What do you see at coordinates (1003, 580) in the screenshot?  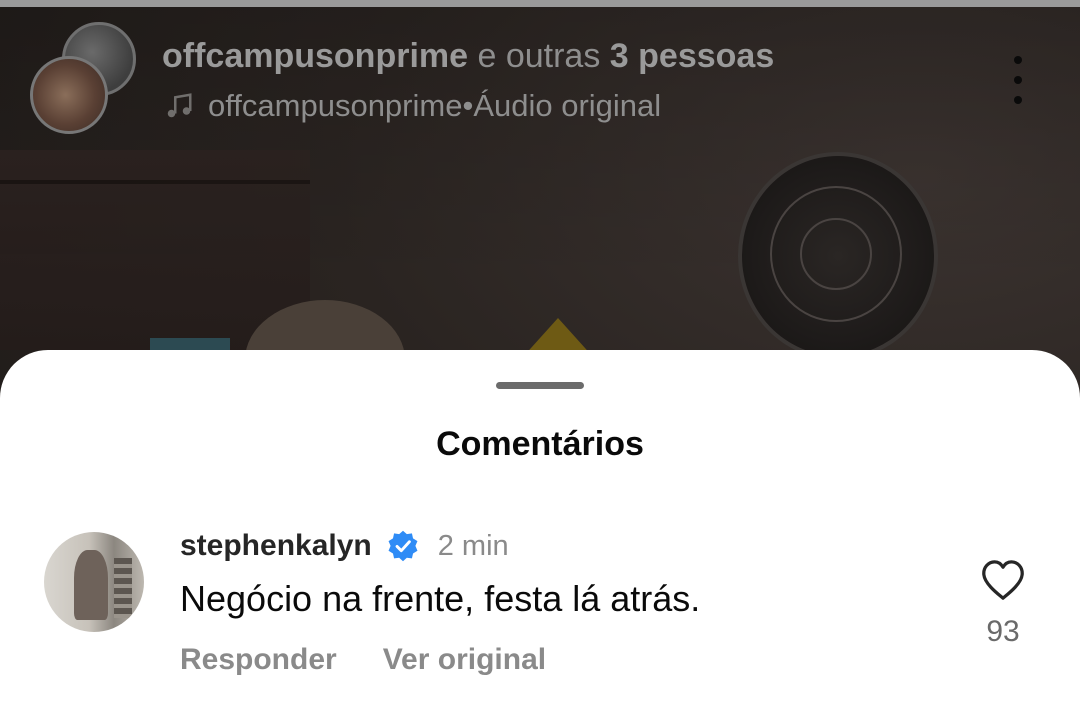 I see `heart-icon` at bounding box center [1003, 580].